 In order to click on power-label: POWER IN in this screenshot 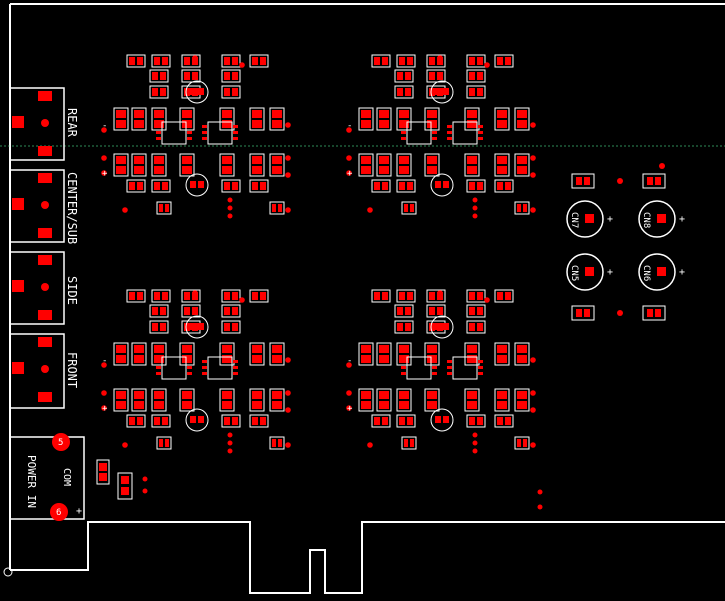, I will do `click(31, 481)`.